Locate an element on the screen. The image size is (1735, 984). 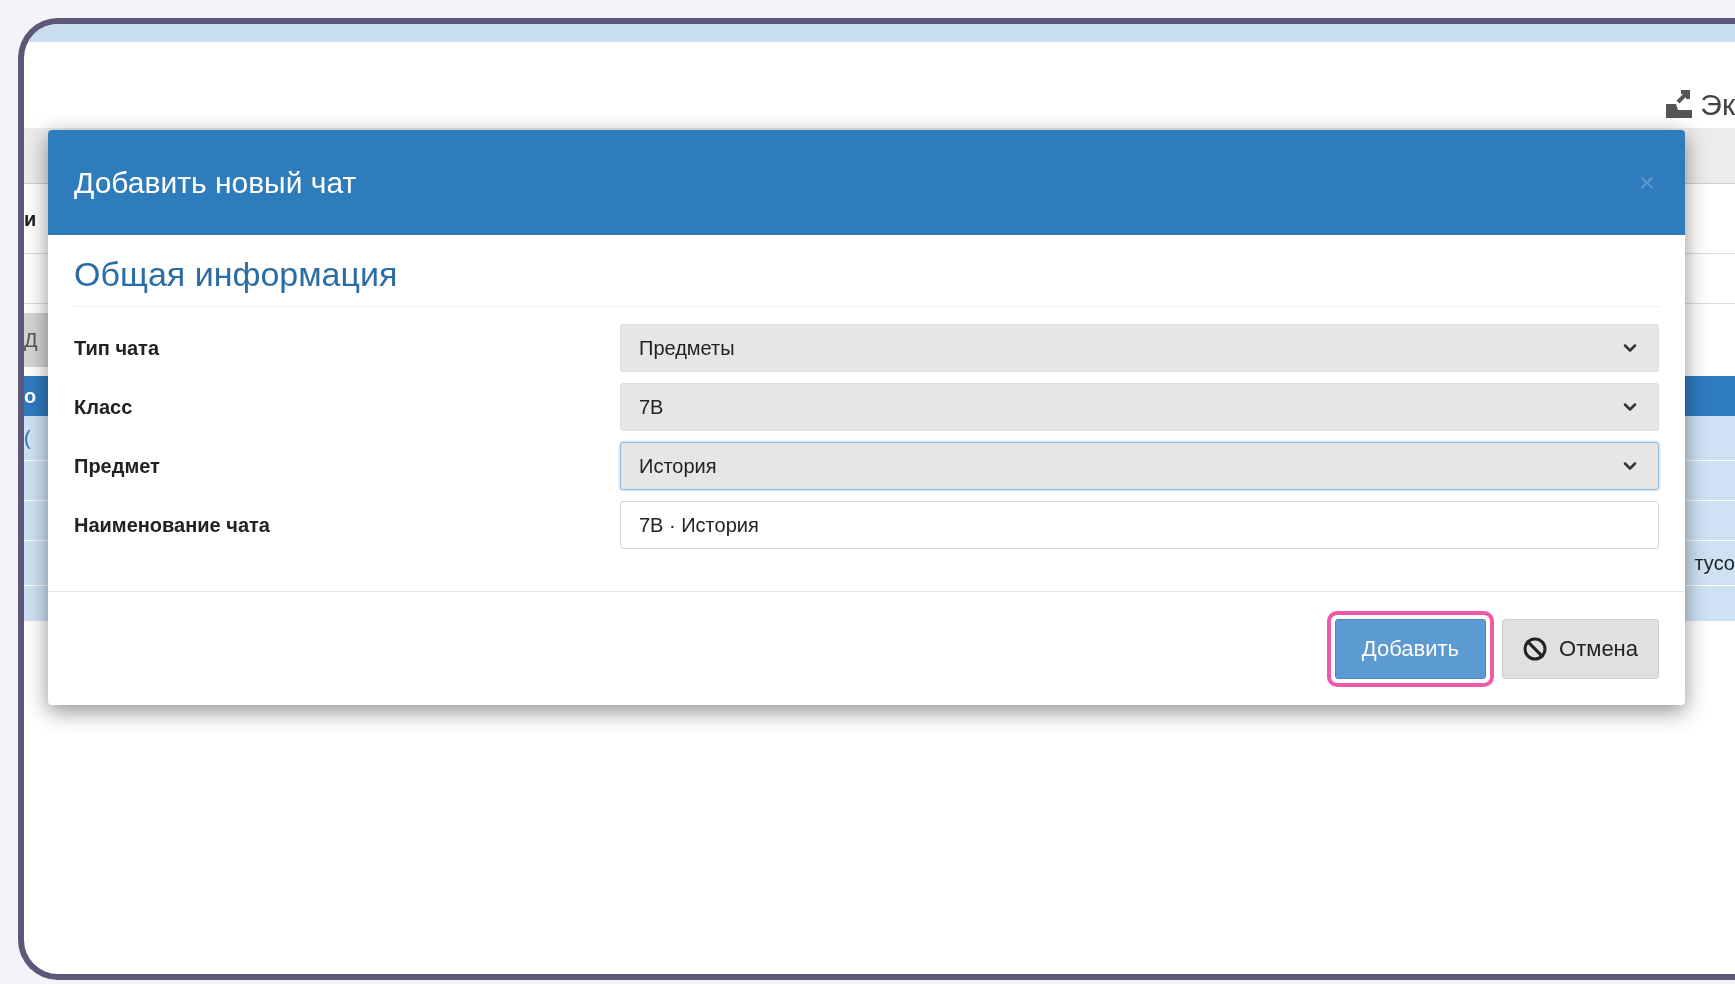
field-label: Наименование чата is located at coordinates (172, 525).